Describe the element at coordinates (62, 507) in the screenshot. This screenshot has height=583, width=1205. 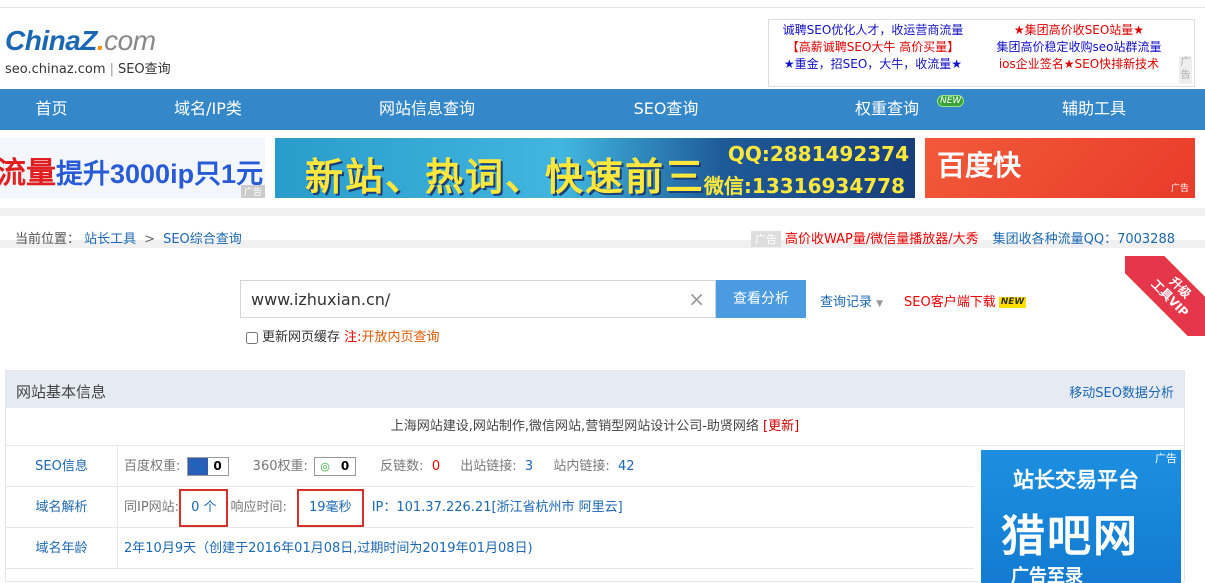
I see `row-label: 域名解析` at that location.